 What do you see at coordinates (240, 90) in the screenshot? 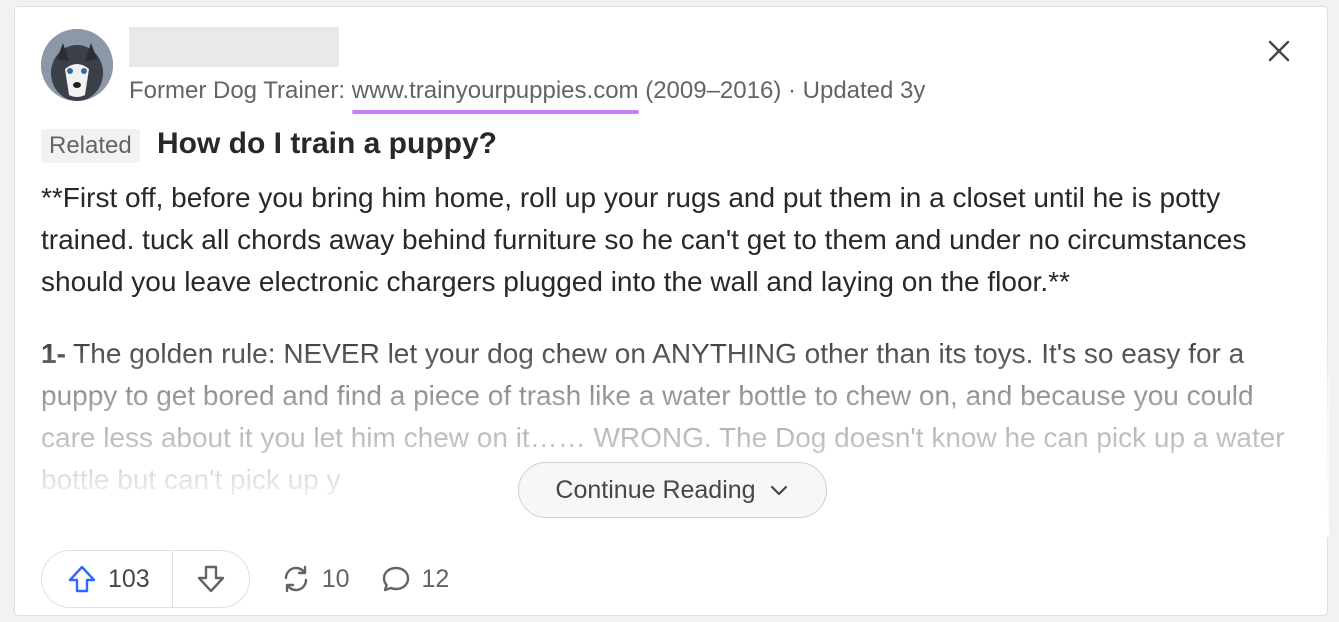
I see `credential-prefix: Former Dog Trainer:` at bounding box center [240, 90].